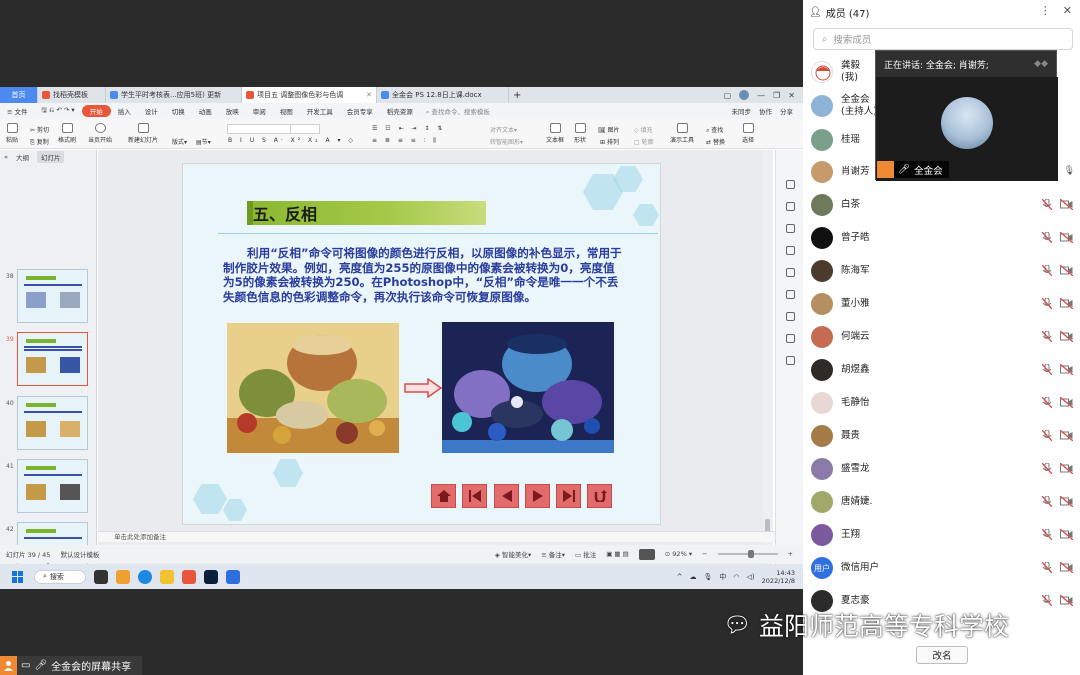 Image resolution: width=1080 pixels, height=675 pixels. Describe the element at coordinates (19, 95) in the screenshot. I see `tab-home: 首页` at that location.